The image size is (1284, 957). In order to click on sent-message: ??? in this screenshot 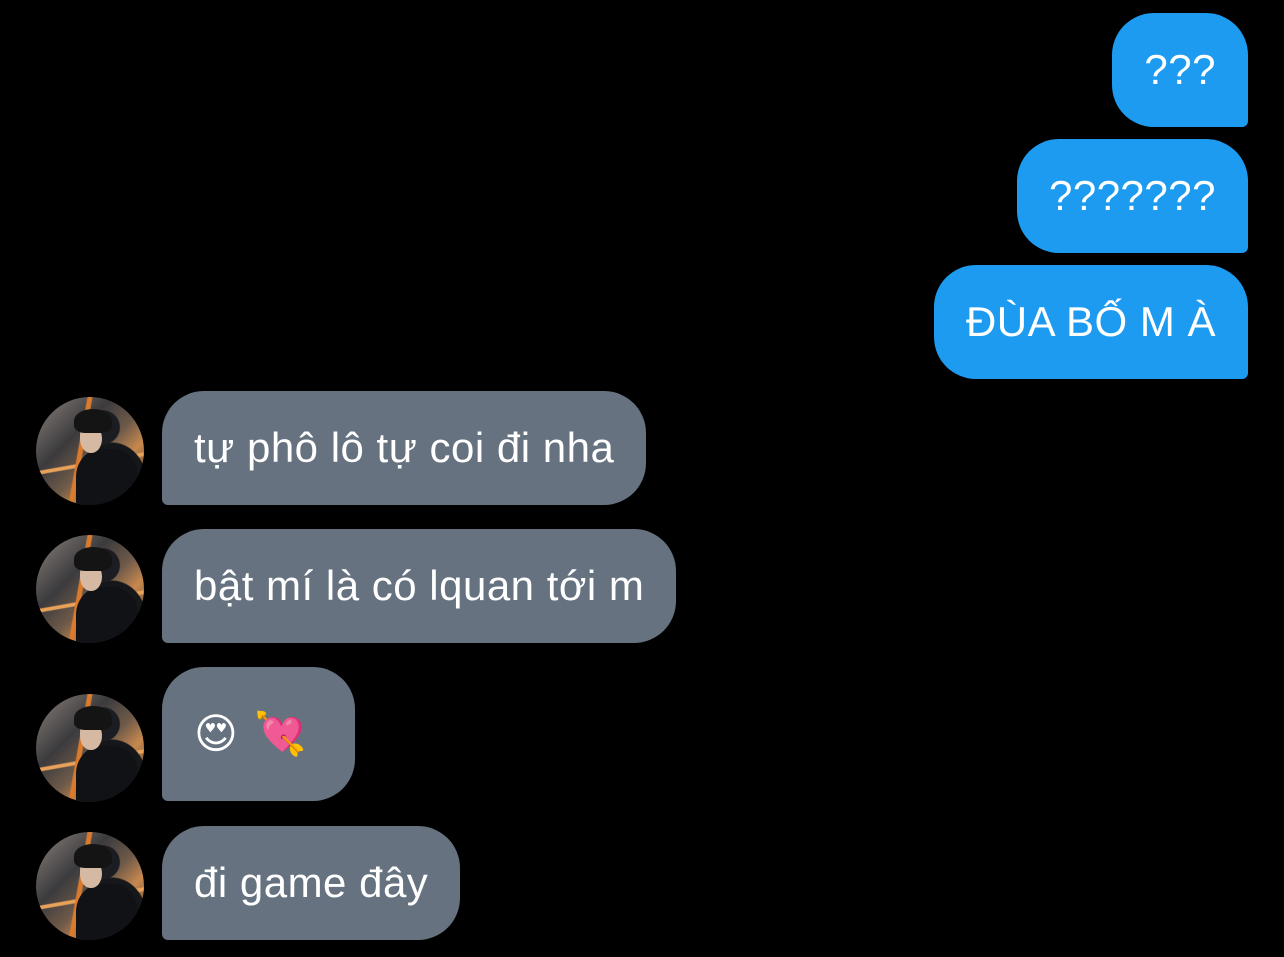, I will do `click(1180, 70)`.